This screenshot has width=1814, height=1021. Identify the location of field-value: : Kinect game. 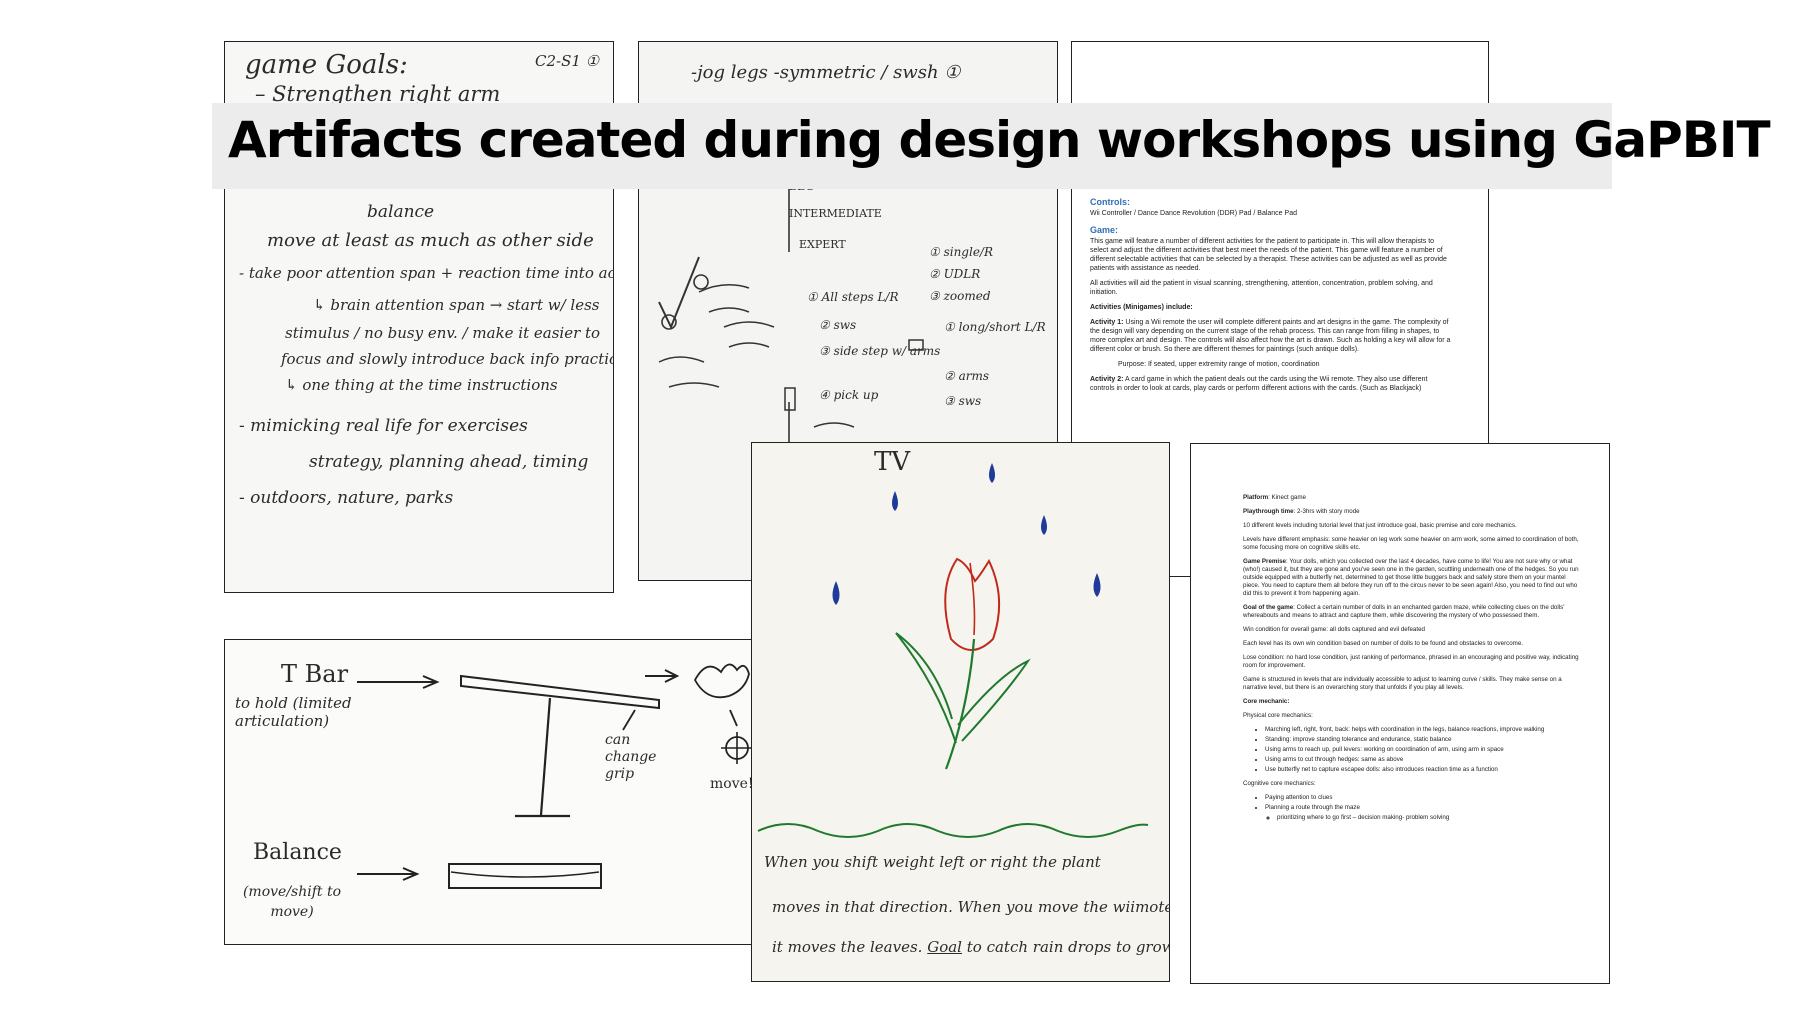
(1287, 497).